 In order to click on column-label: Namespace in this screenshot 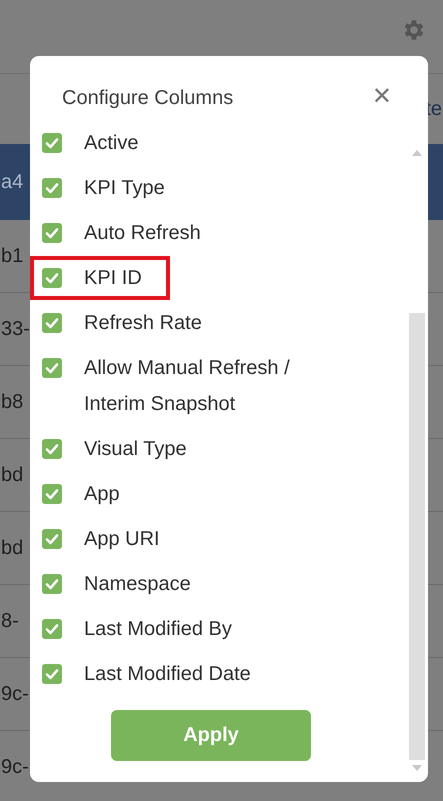, I will do `click(137, 584)`.